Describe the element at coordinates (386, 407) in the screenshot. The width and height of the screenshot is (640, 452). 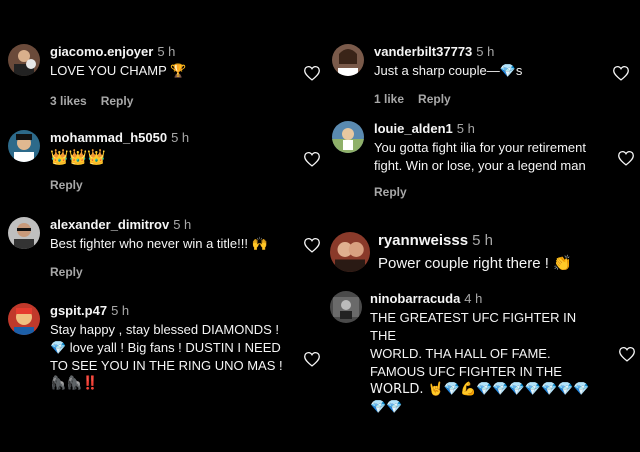
I see `comment-text-line: 💎💎` at that location.